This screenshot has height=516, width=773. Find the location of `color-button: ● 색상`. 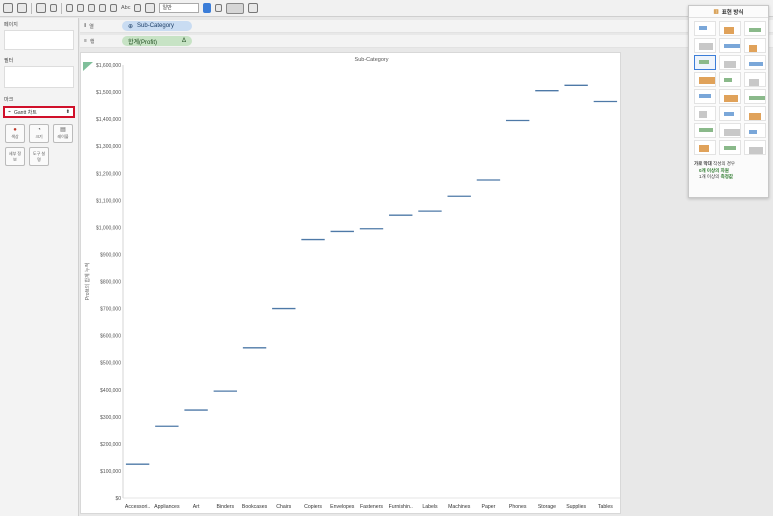

color-button: ● 색상 is located at coordinates (15, 133).